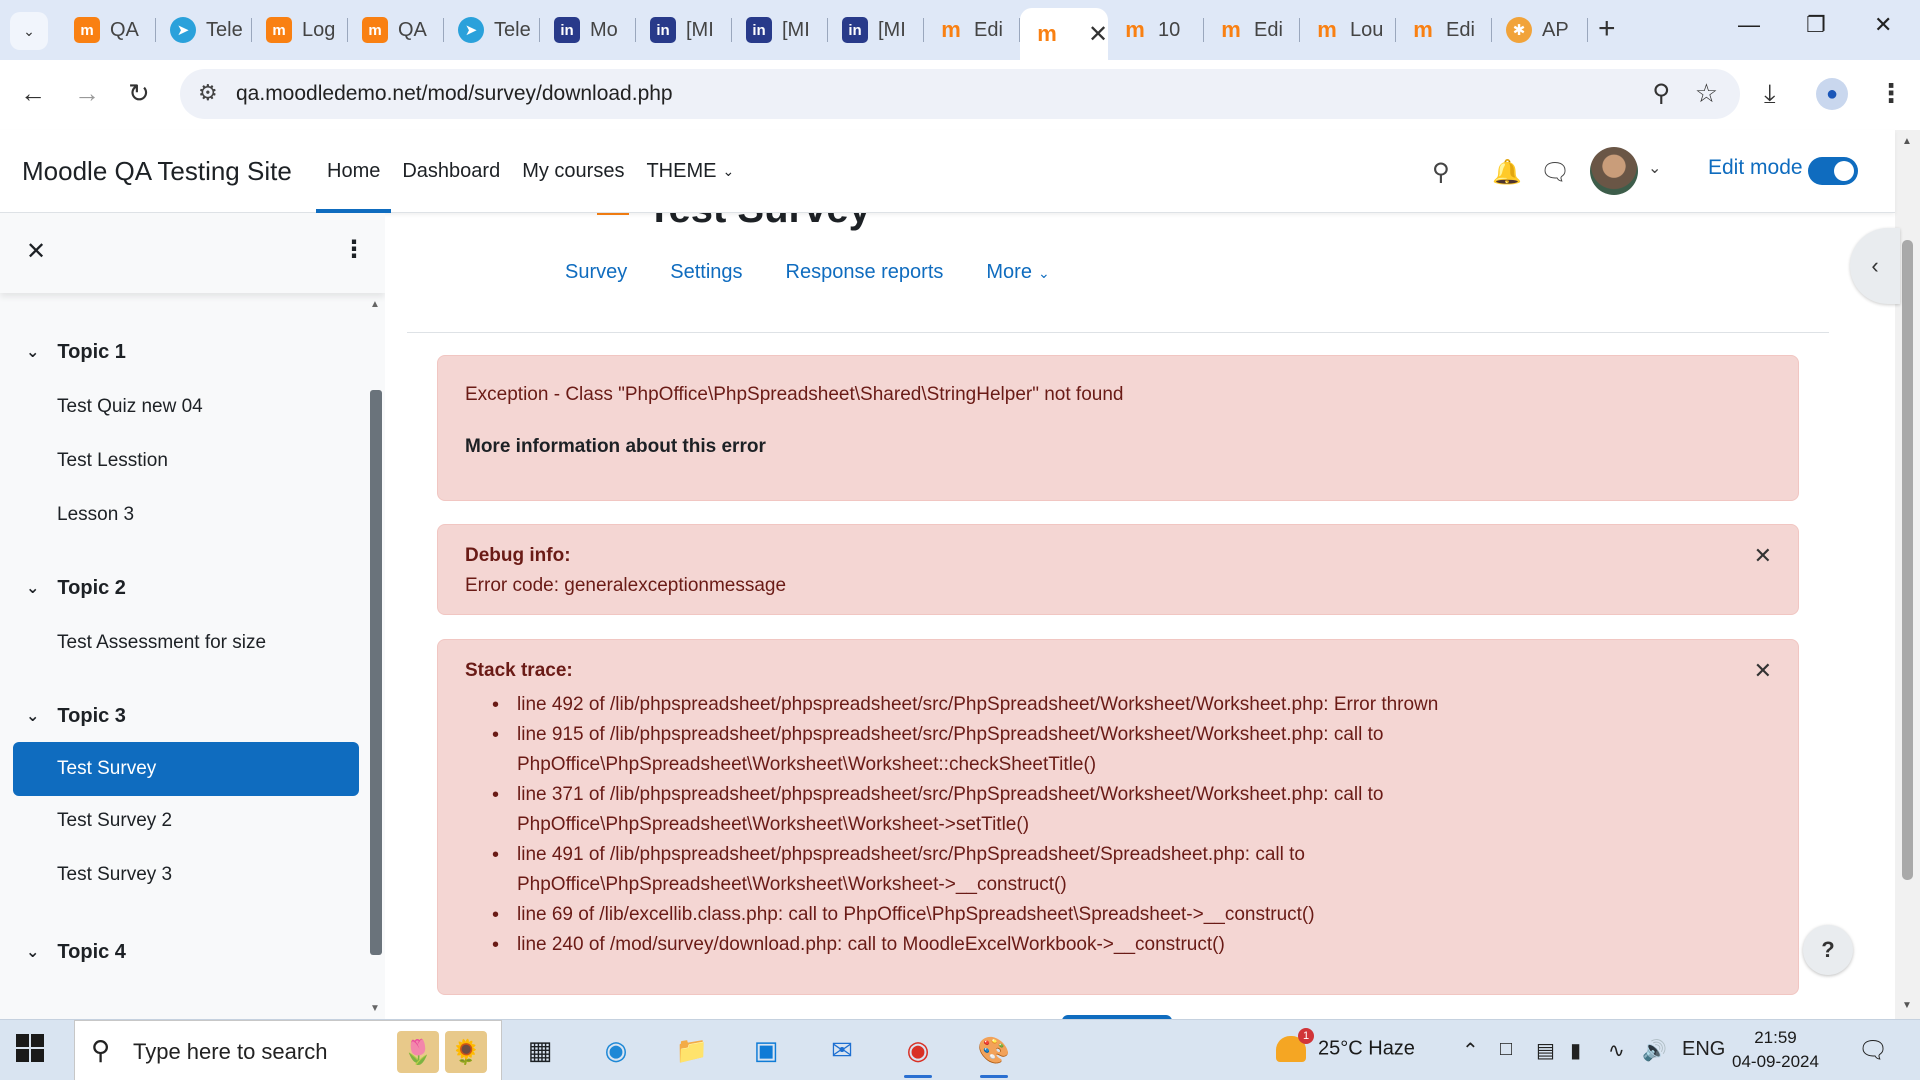  What do you see at coordinates (1816, 25) in the screenshot?
I see `restore-button: ❐` at bounding box center [1816, 25].